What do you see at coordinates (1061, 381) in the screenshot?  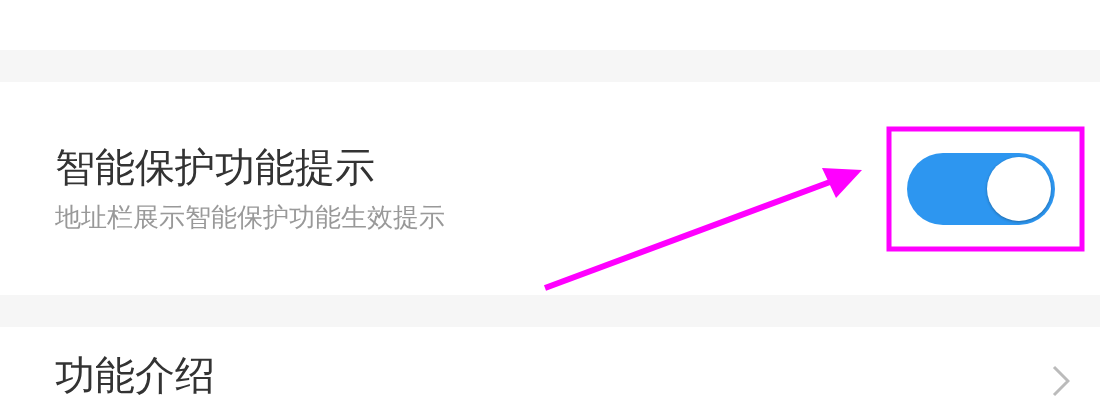 I see `chevron-right-icon` at bounding box center [1061, 381].